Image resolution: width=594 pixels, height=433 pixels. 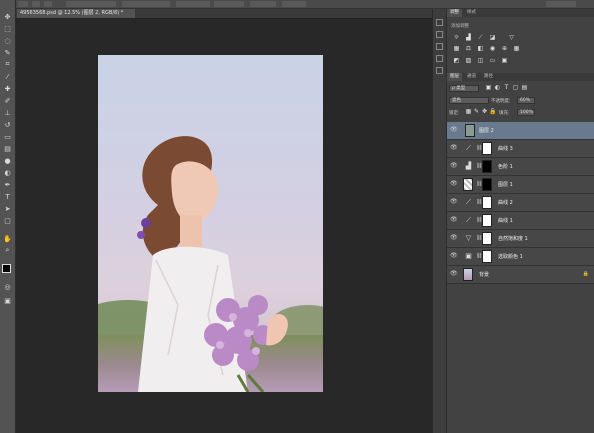 I want to click on layer-row-曲线2: 👁 ⟋ ⛓ 曲线 2, so click(x=520, y=203).